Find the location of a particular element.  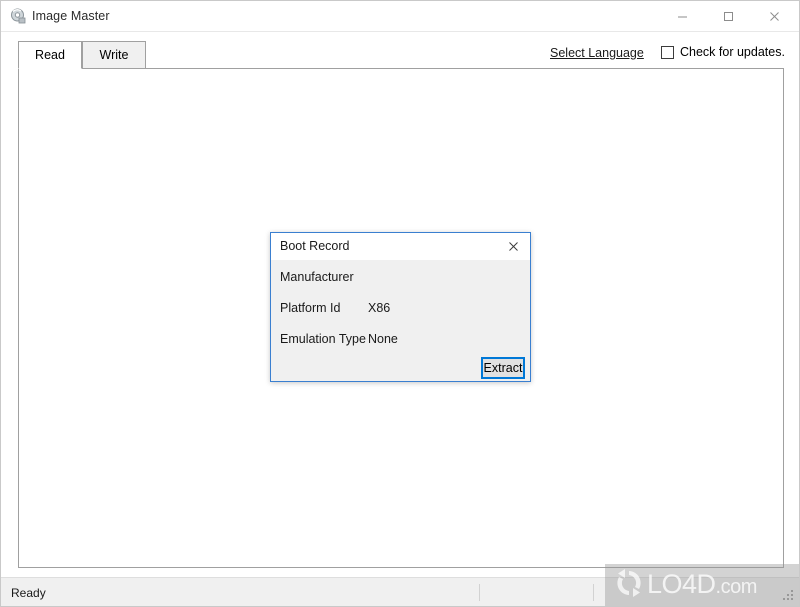

tab-write: Write is located at coordinates (114, 55).